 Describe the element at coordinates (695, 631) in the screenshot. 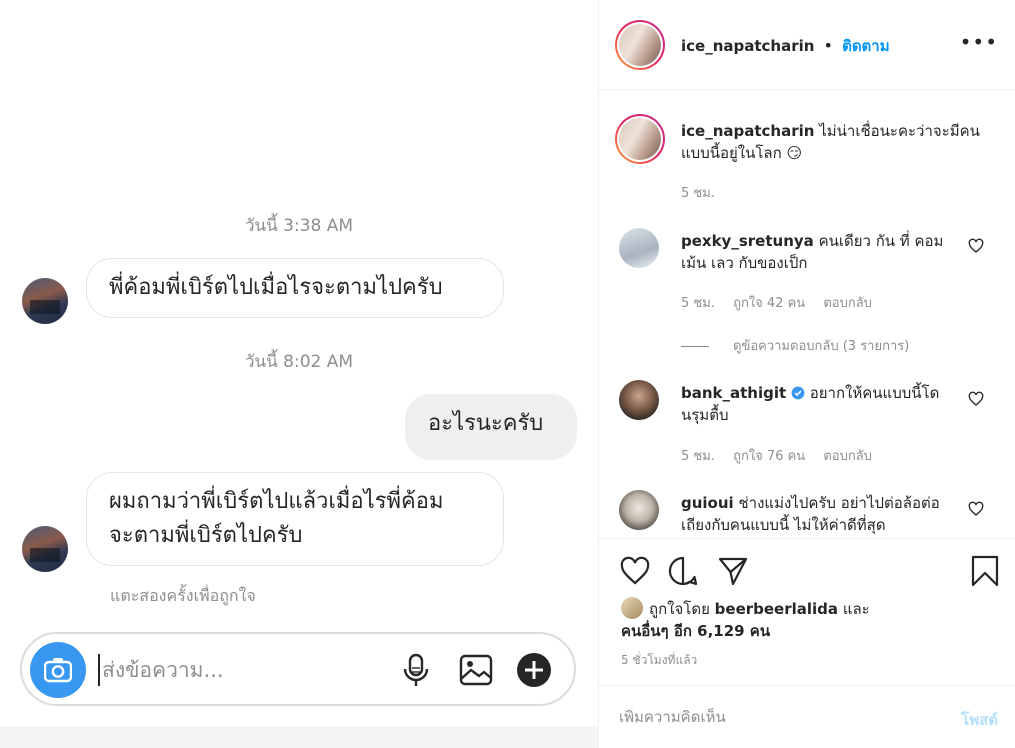

I see `liked-by-others: คนอื่นๆ อีก 6,129 คน` at that location.